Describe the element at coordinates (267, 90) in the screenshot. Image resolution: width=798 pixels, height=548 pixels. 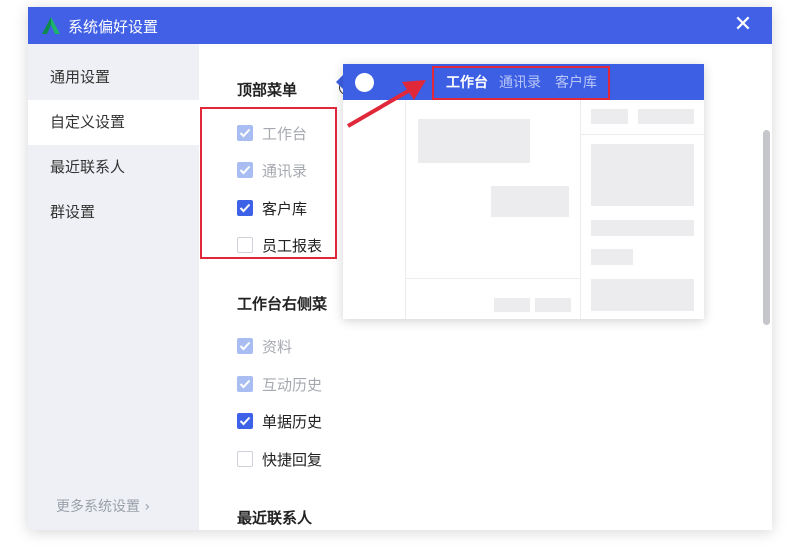
I see `top-menu-title: 顶部菜单` at that location.